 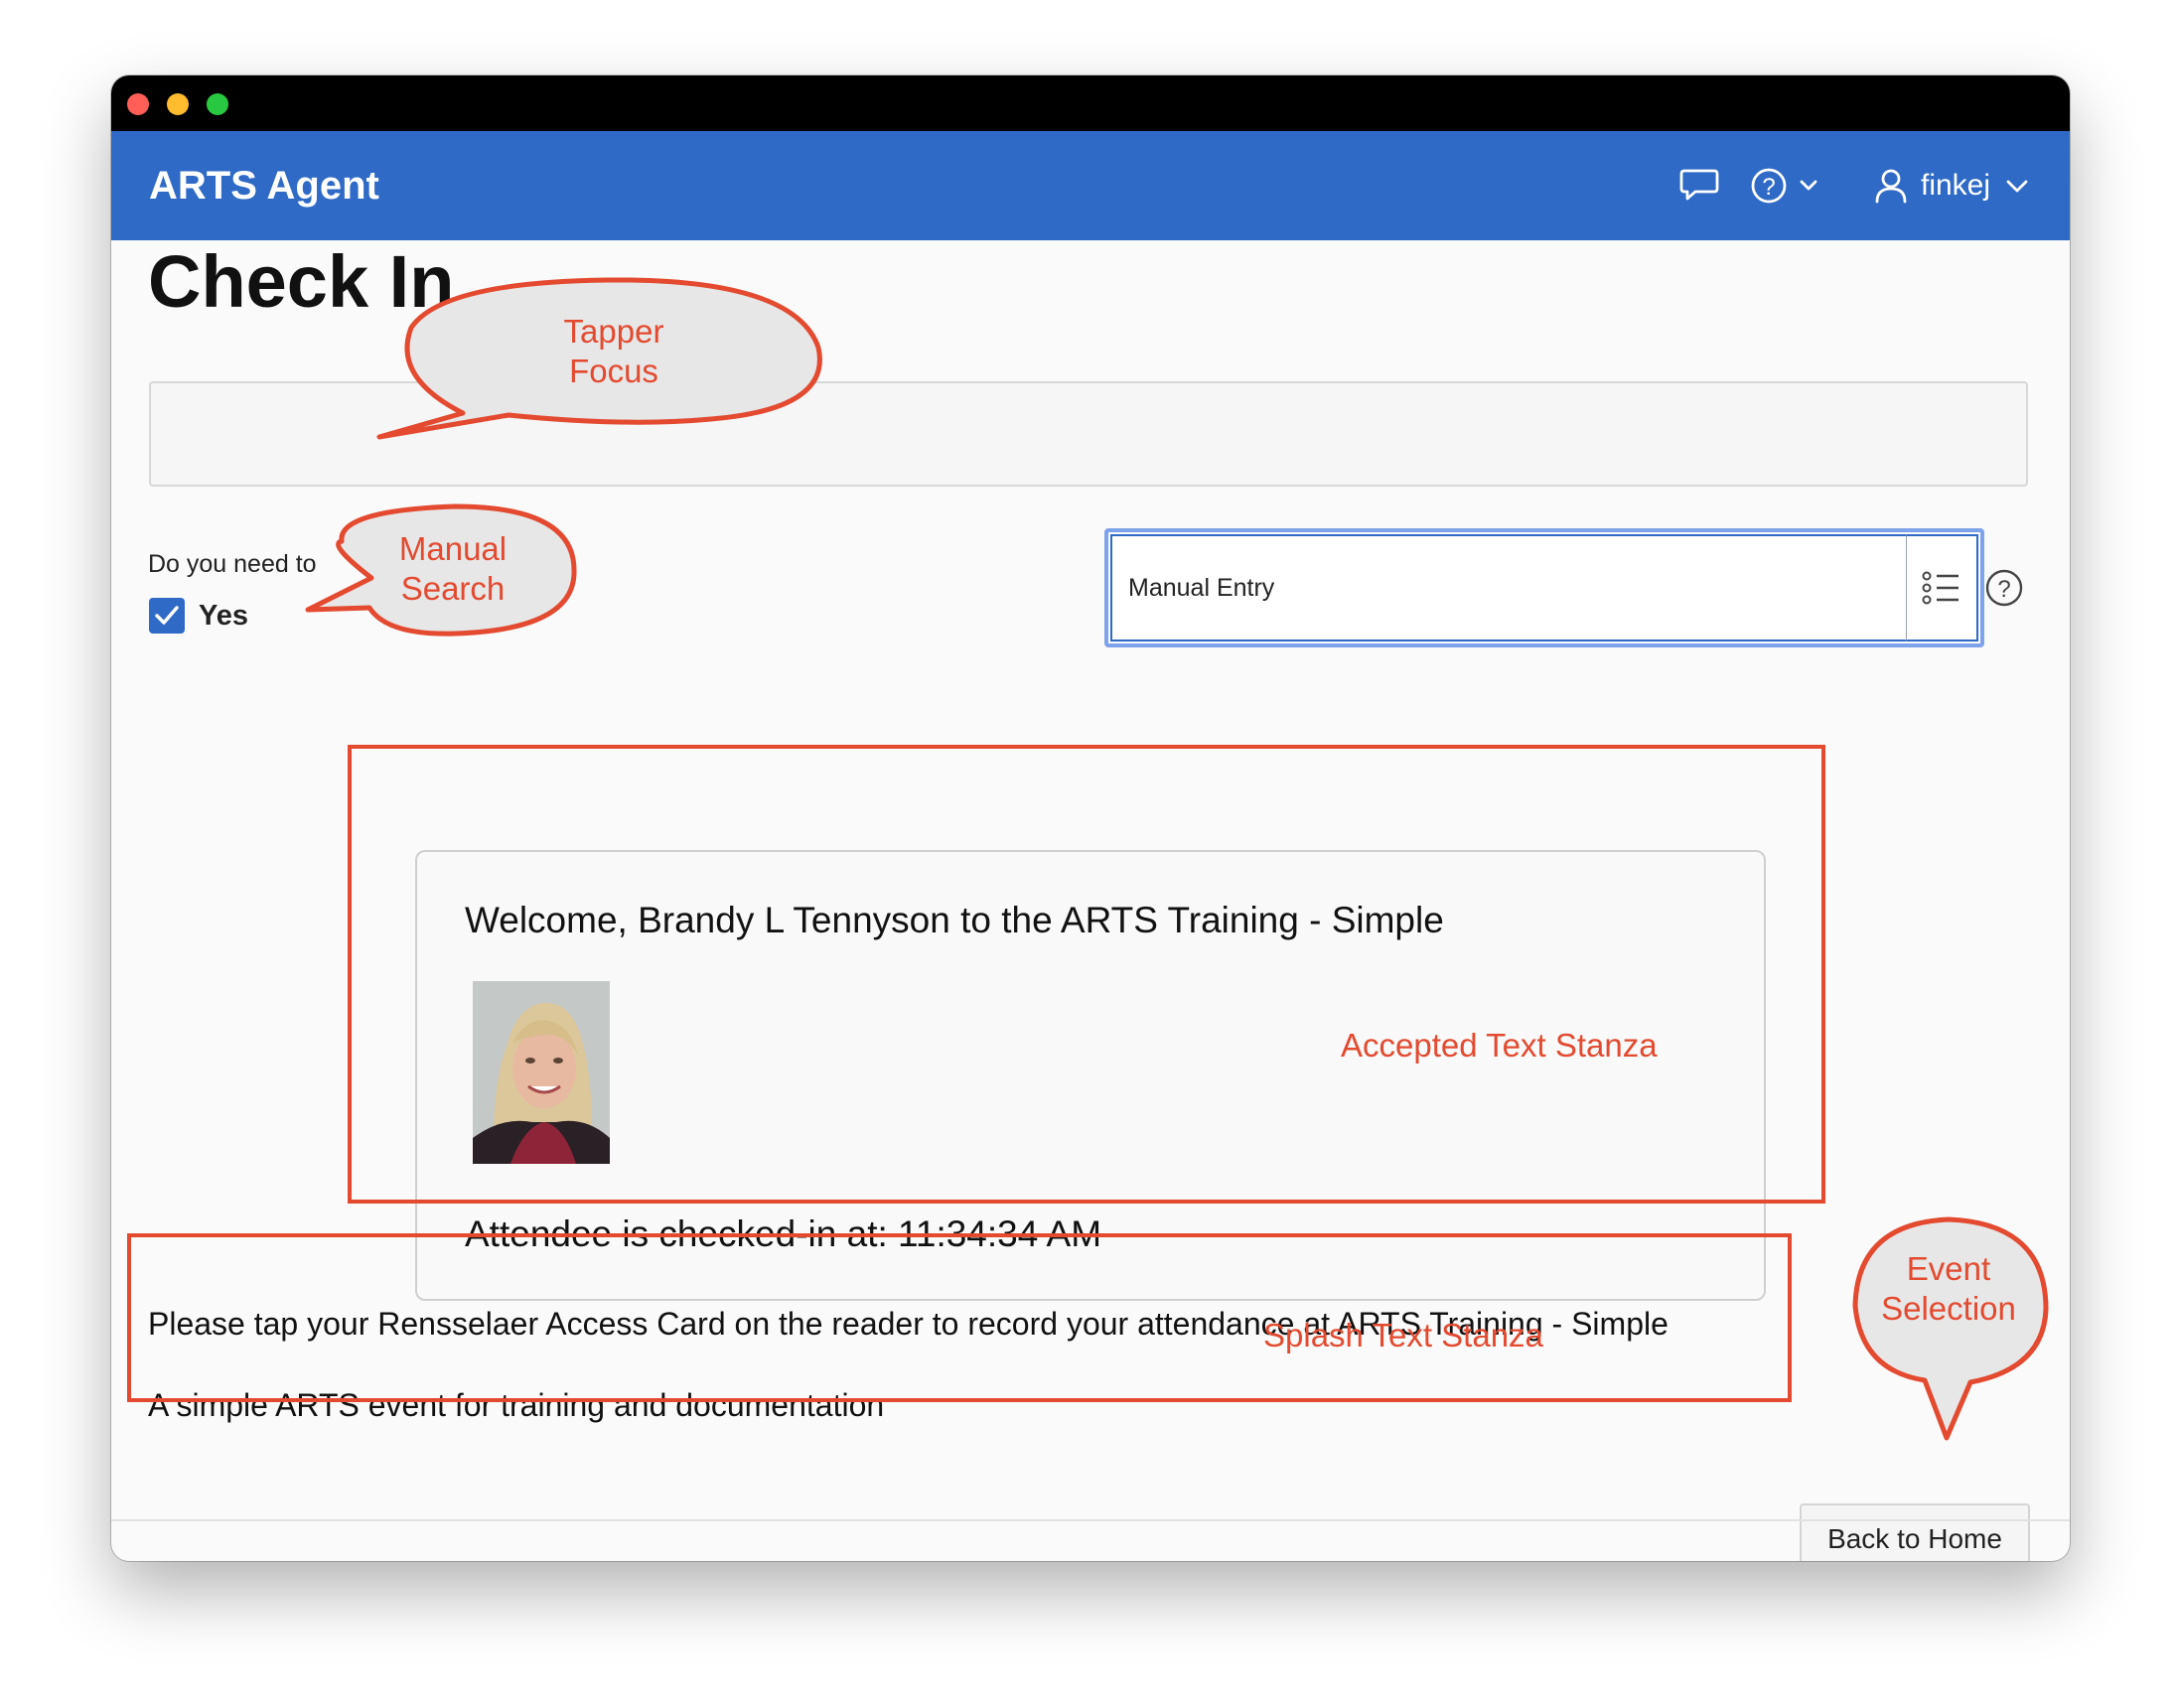 I want to click on user-menu-button: finkej, so click(x=1956, y=185).